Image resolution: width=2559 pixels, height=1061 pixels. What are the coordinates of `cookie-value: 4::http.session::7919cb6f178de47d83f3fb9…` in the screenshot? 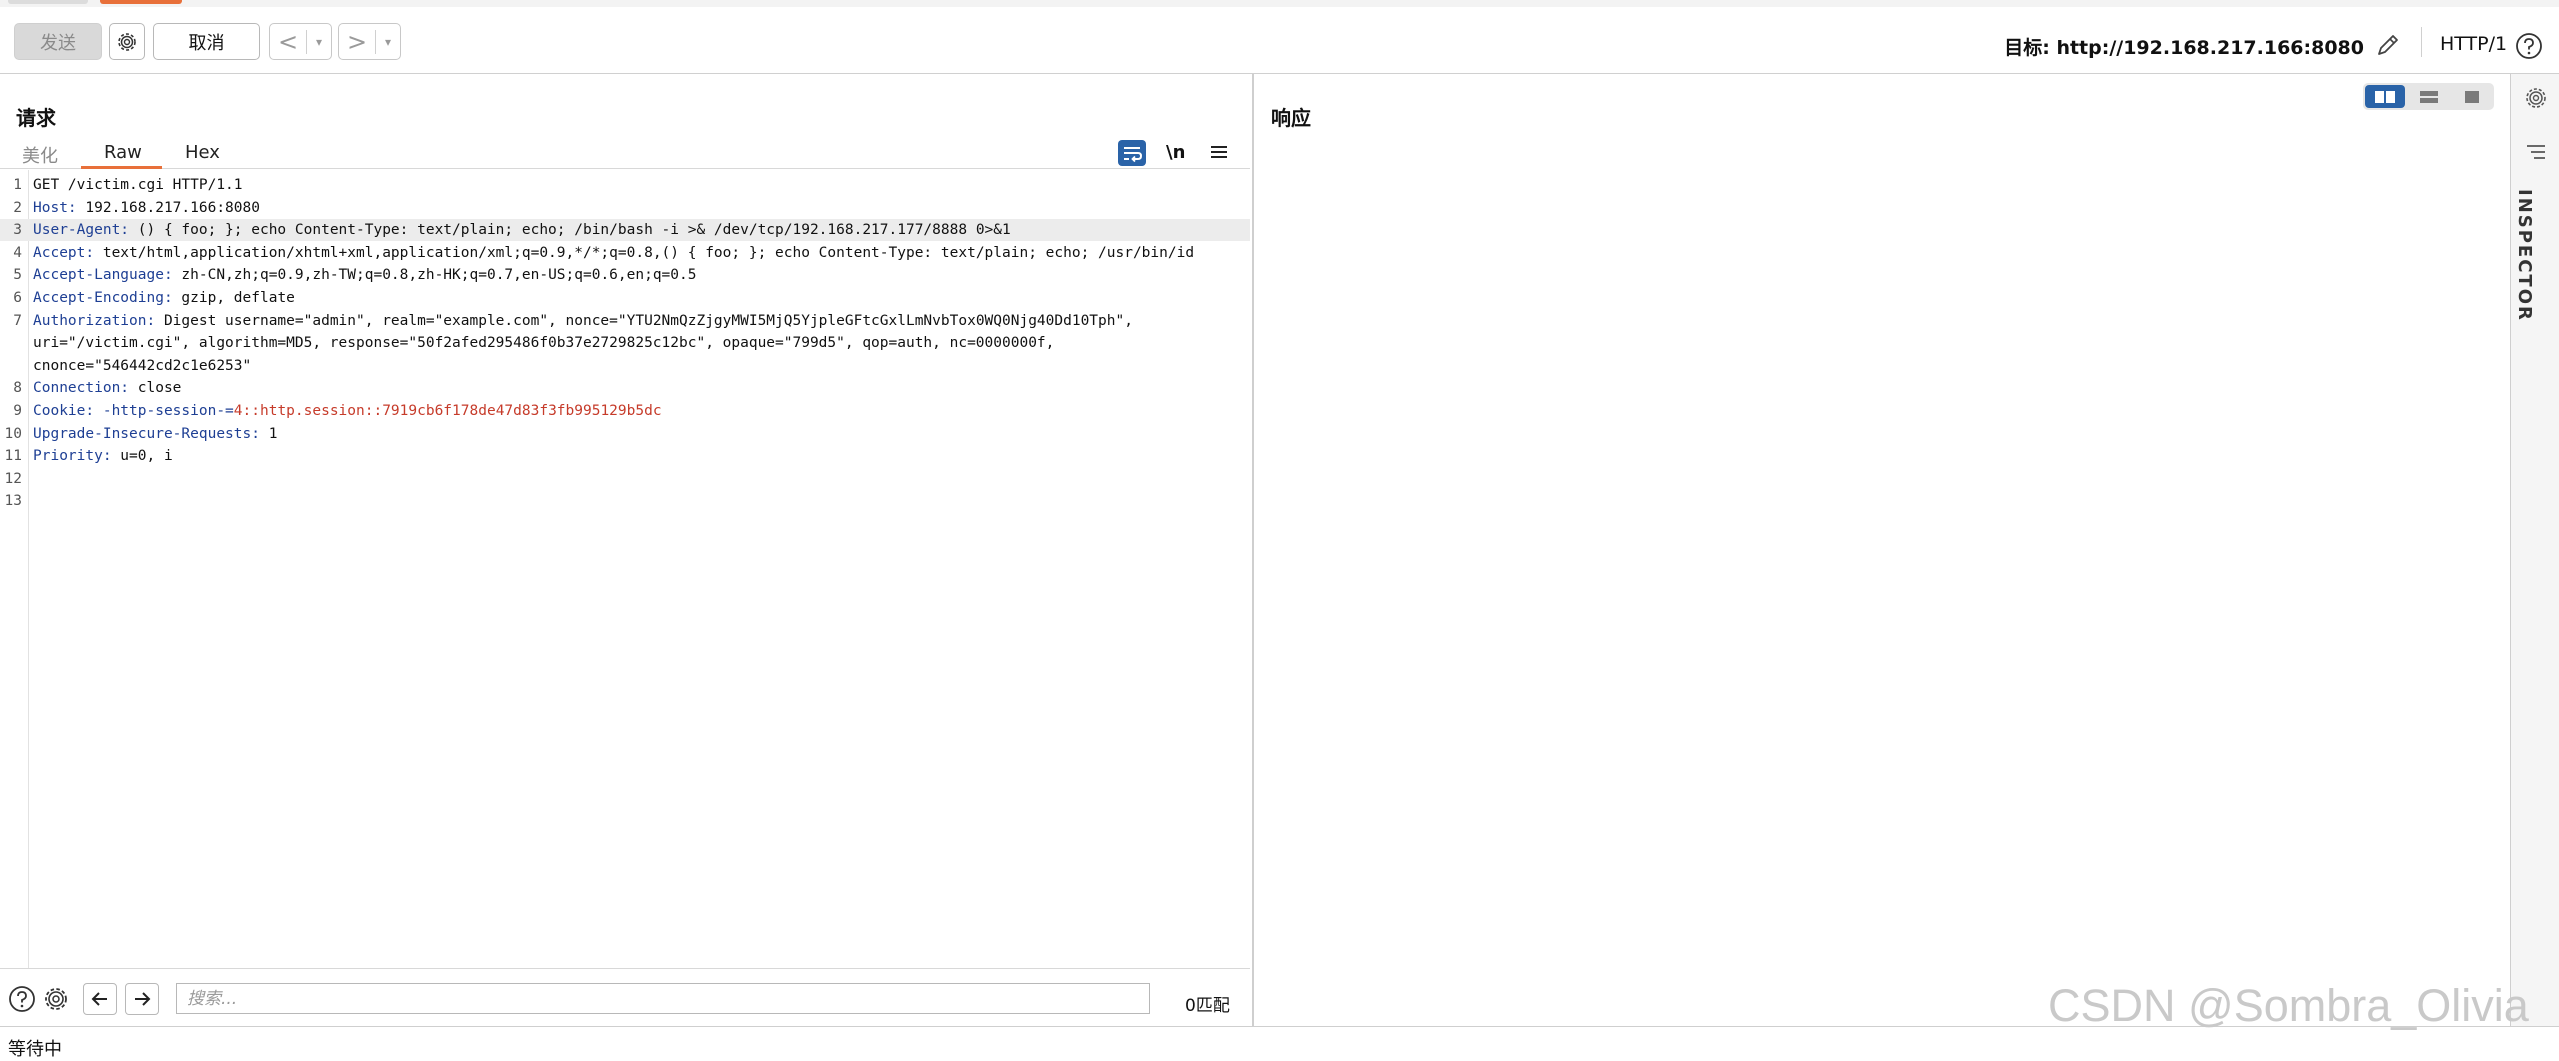 It's located at (447, 411).